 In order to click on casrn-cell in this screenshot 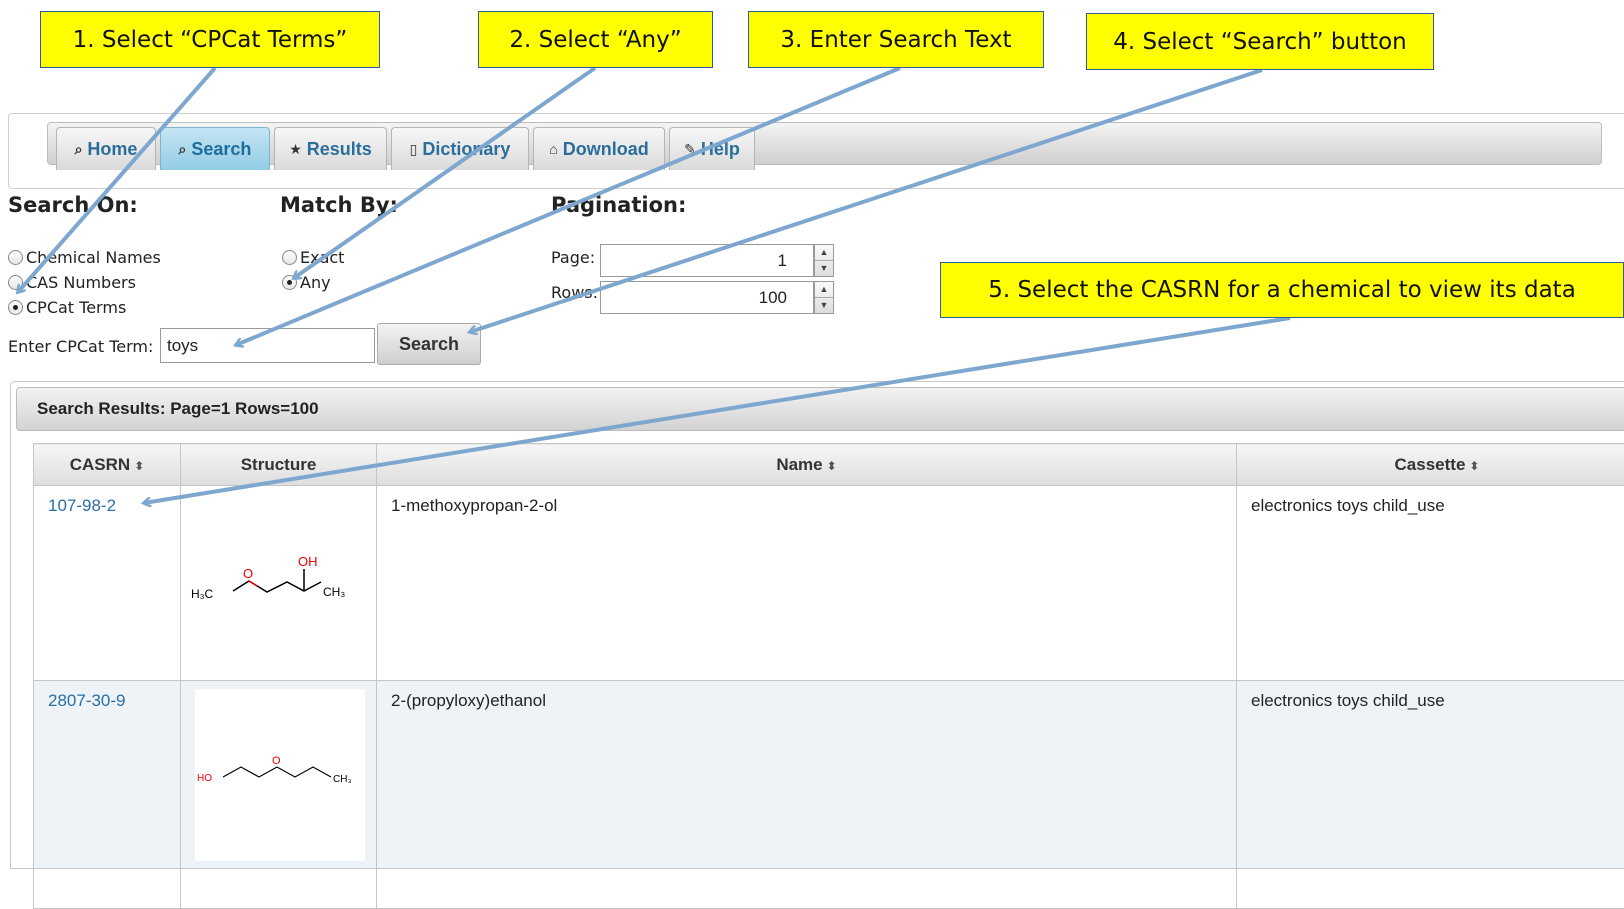, I will do `click(107, 889)`.